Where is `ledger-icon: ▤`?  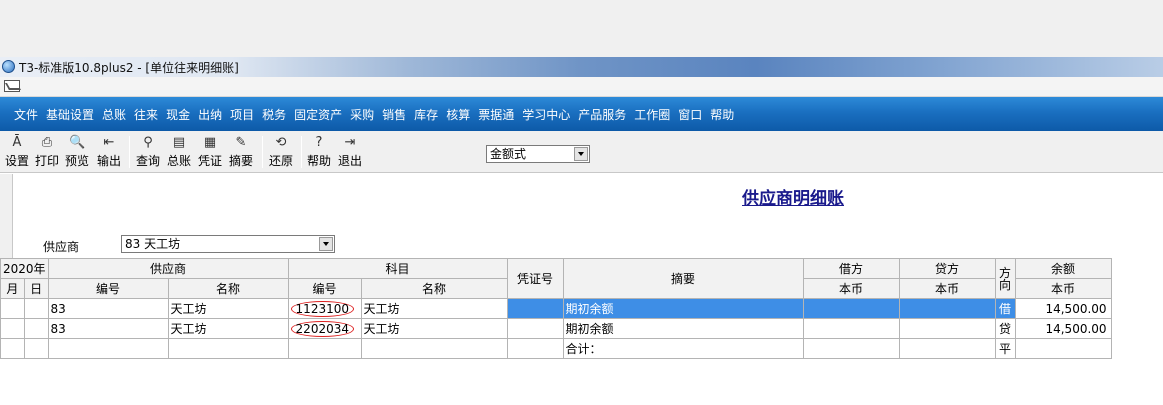 ledger-icon: ▤ is located at coordinates (179, 142).